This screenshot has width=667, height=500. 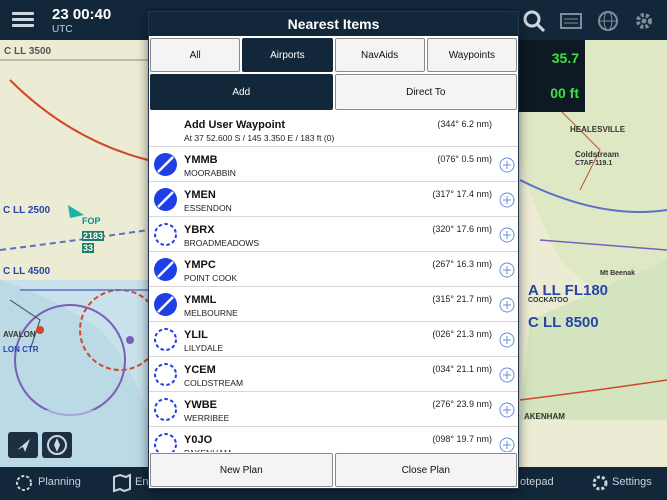 What do you see at coordinates (594, 163) in the screenshot?
I see `map-label: CTAF 119.1` at bounding box center [594, 163].